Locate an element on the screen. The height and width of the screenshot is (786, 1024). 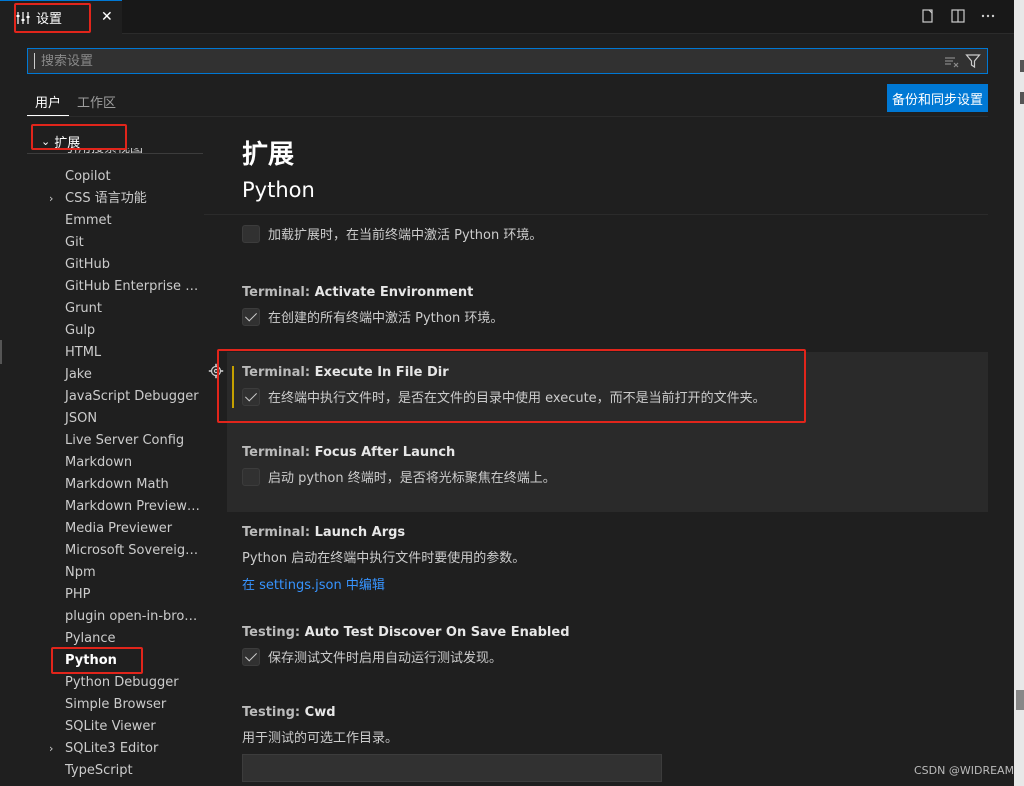
tree-item: SQLite Viewer is located at coordinates (115, 727).